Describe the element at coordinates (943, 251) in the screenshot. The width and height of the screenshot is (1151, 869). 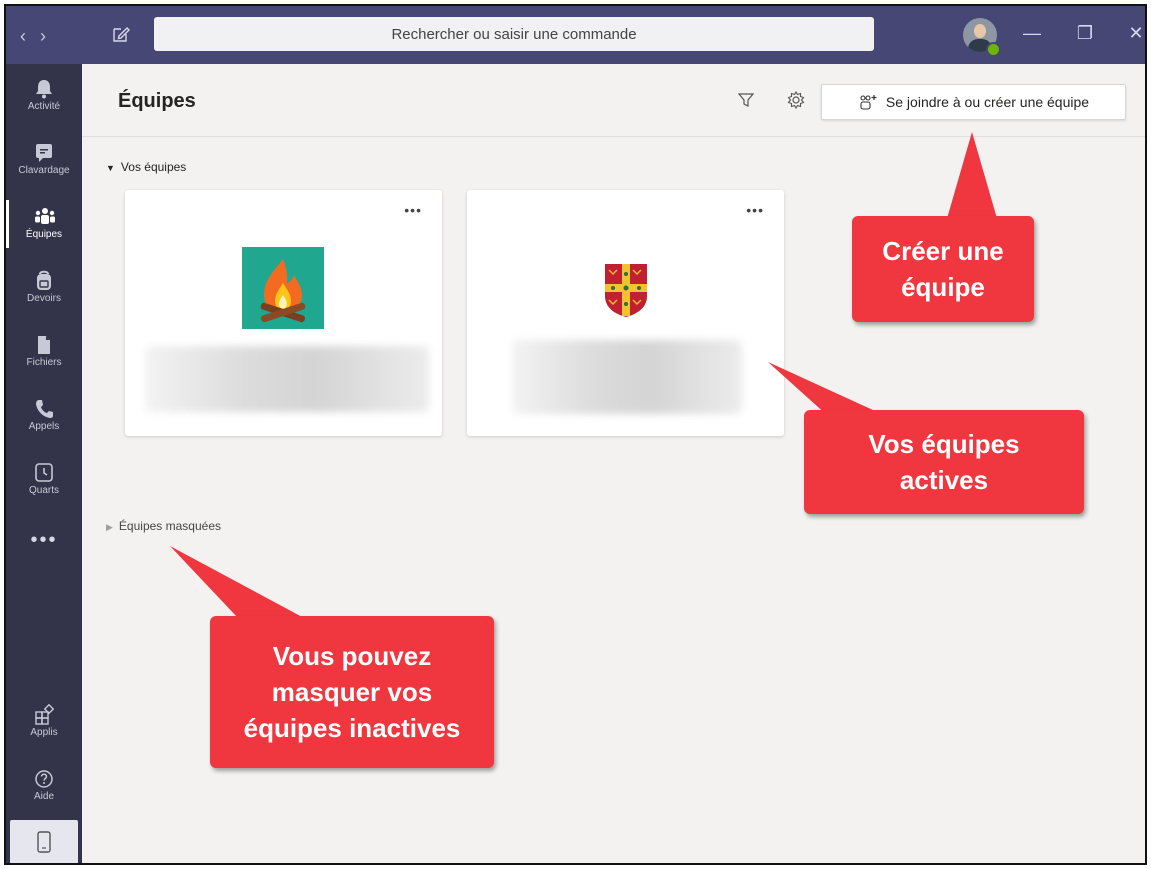
I see `callout-line: Créer une` at that location.